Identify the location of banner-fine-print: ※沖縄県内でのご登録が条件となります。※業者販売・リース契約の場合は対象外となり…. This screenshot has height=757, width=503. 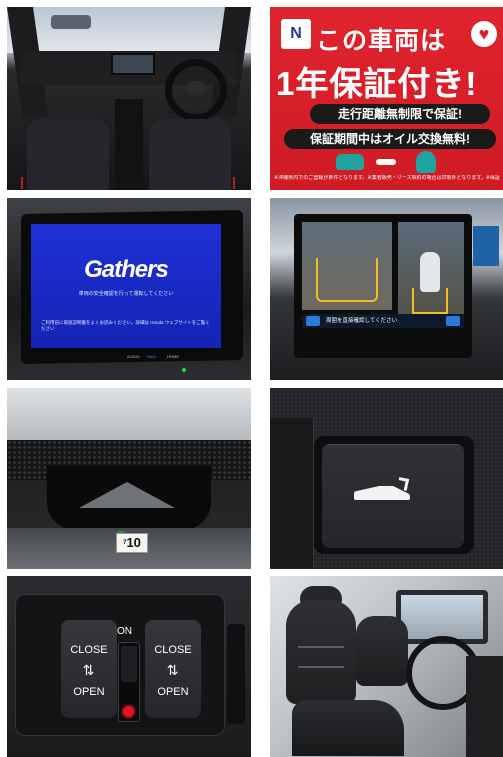
(387, 178).